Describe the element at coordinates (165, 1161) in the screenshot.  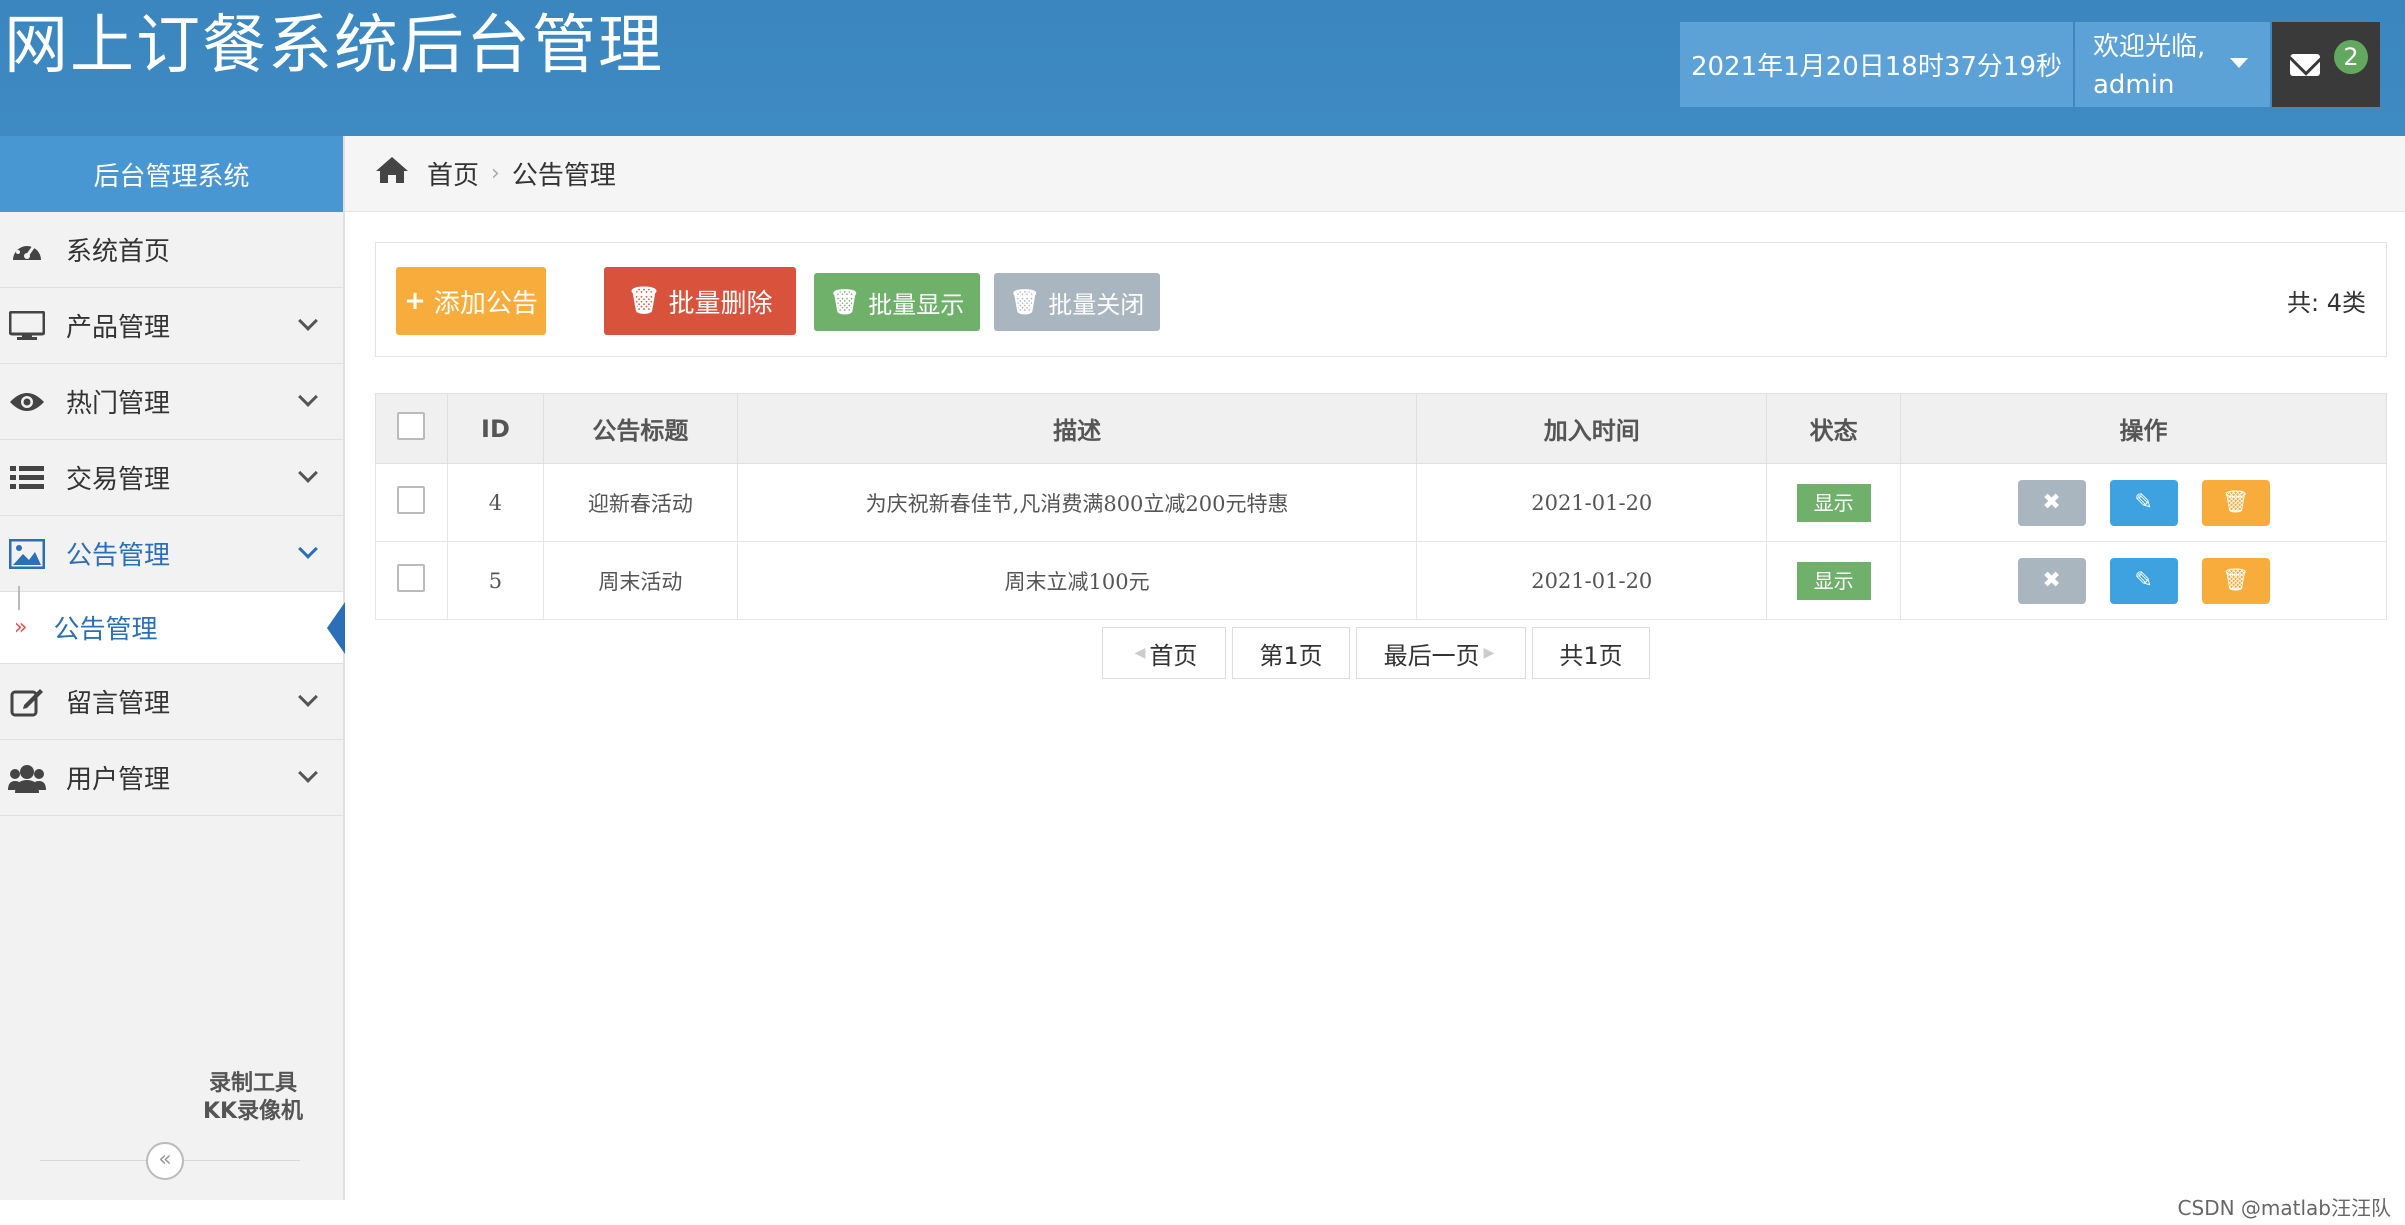
I see `collapse-sidebar-button: «` at that location.